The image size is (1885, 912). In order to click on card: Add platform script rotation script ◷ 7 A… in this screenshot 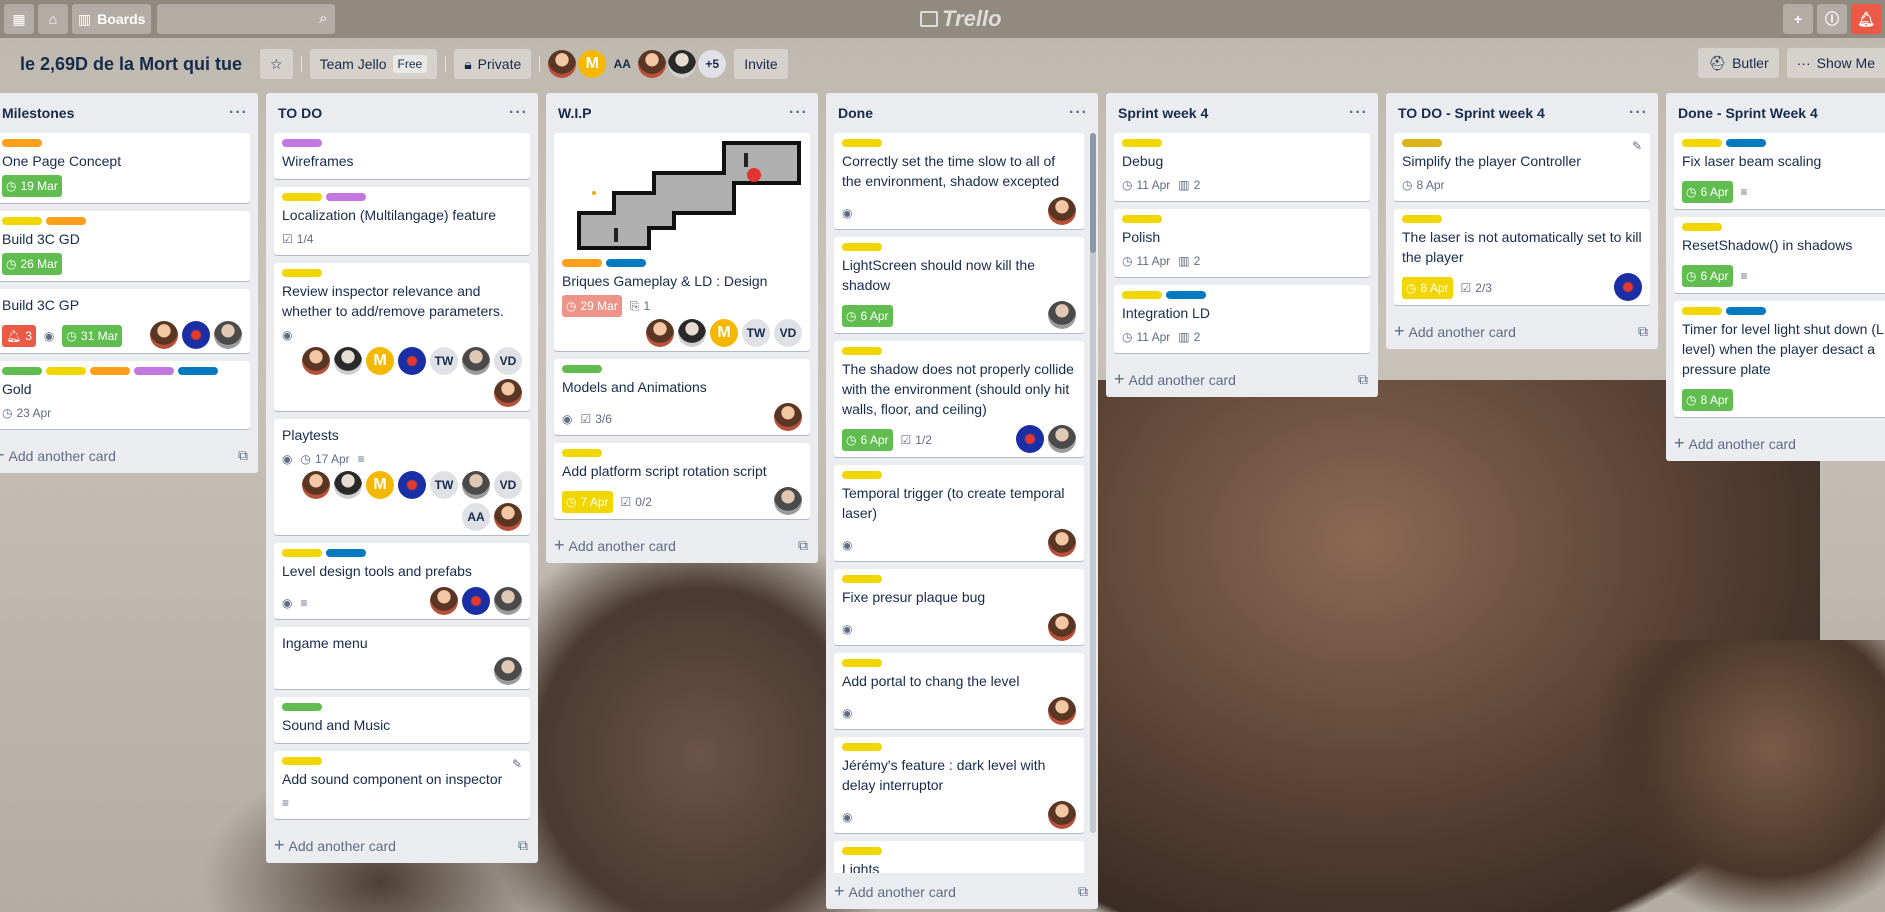, I will do `click(682, 481)`.